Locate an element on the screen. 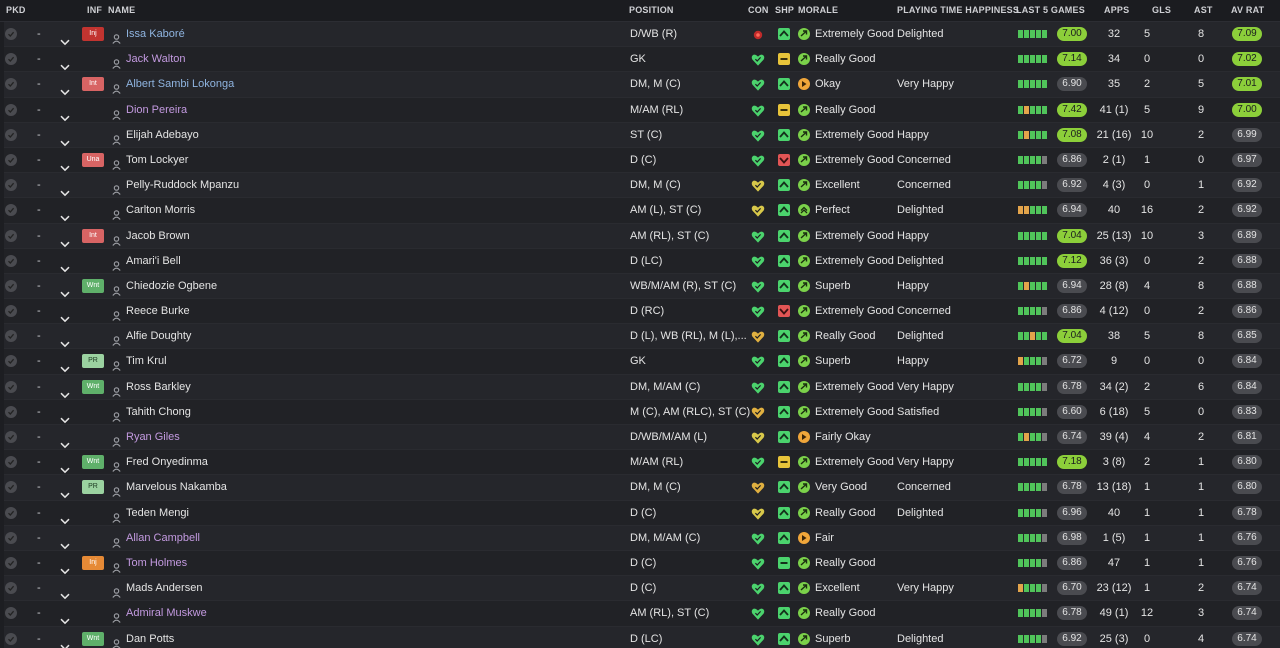 This screenshot has height=648, width=1280. player-name: Tom Holmes is located at coordinates (156, 563).